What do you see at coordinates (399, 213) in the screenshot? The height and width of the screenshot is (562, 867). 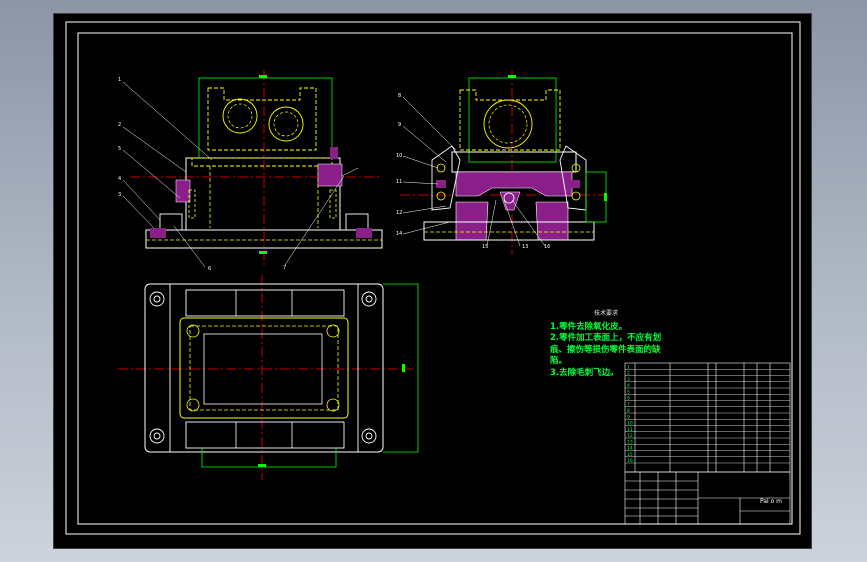 I see `callout-label: 12` at bounding box center [399, 213].